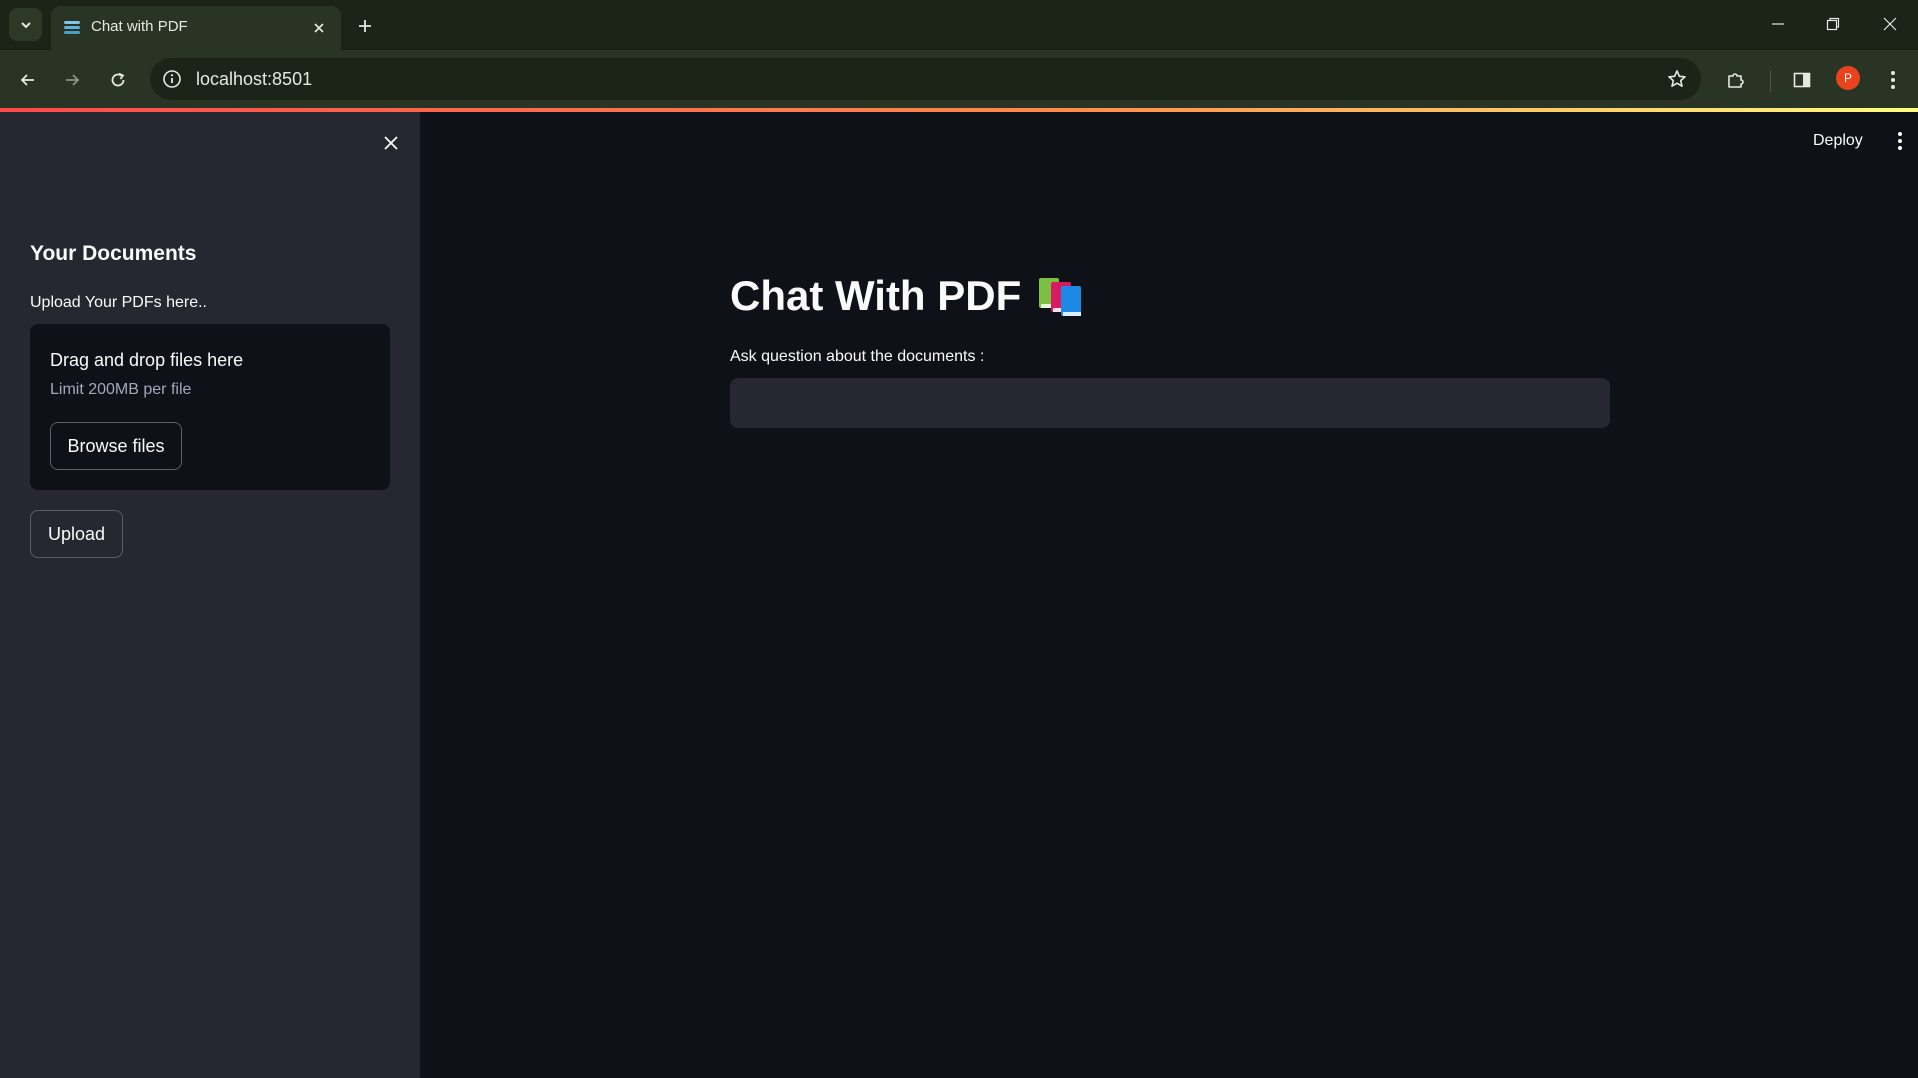 Image resolution: width=1918 pixels, height=1078 pixels. Describe the element at coordinates (113, 253) in the screenshot. I see `sidebar-heading: Your Documents` at that location.